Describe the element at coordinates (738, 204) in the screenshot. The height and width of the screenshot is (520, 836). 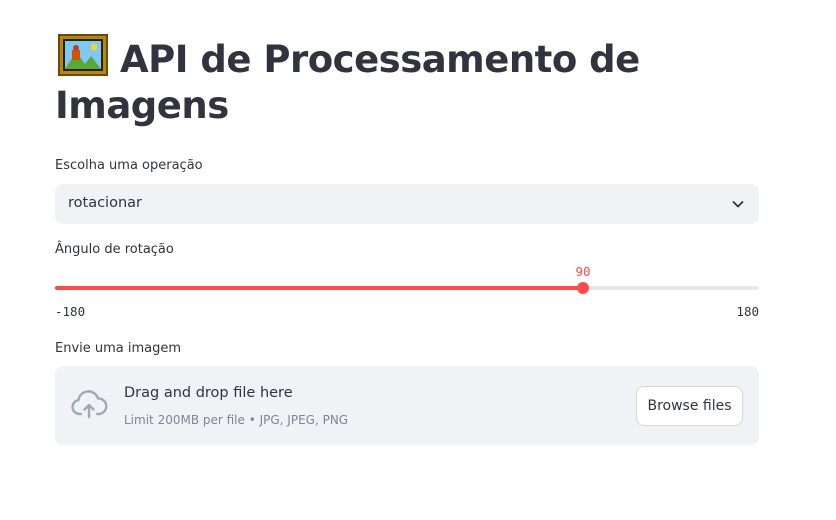
I see `chevron-down-icon` at that location.